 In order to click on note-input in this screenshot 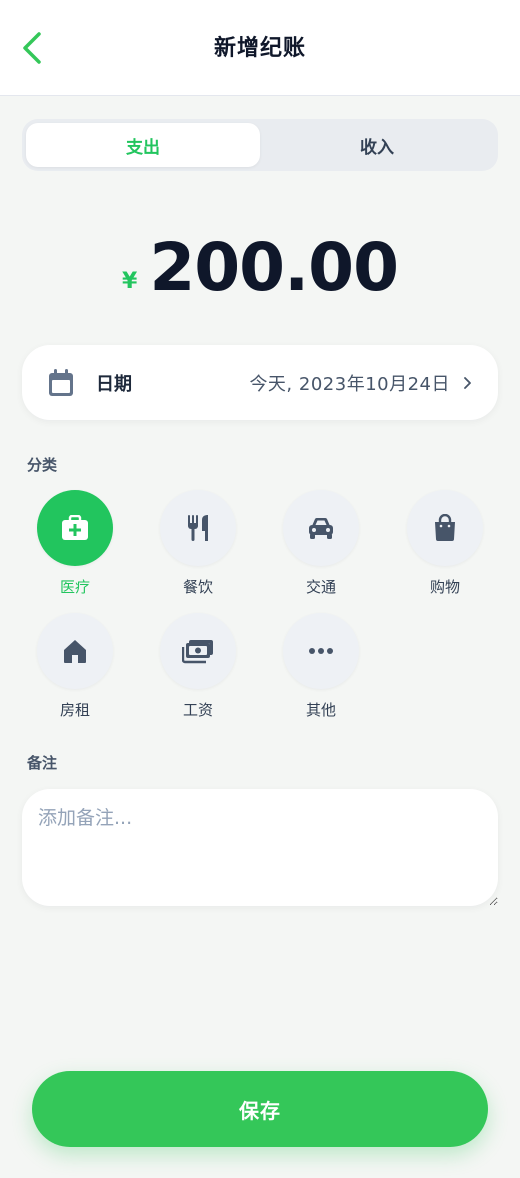, I will do `click(260, 847)`.